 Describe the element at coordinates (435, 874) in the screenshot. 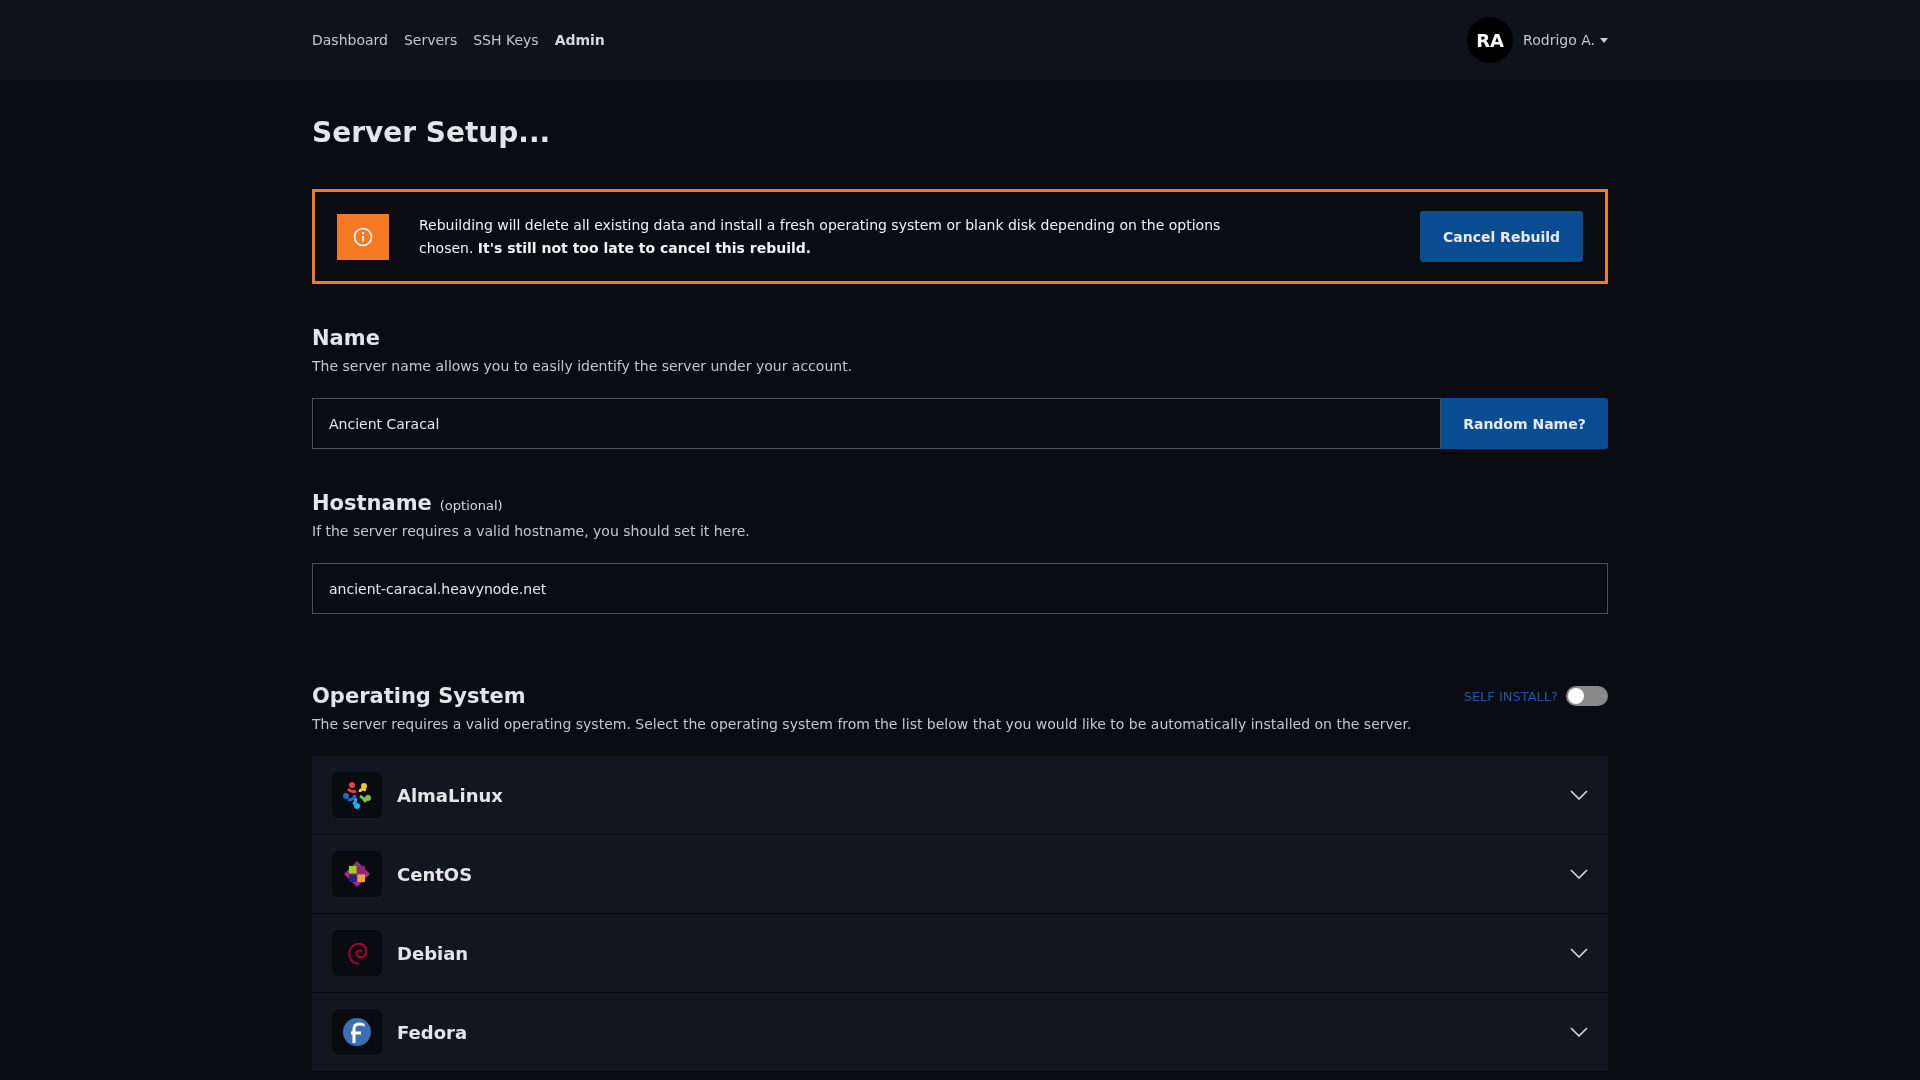

I see `os-name: CentOS` at that location.